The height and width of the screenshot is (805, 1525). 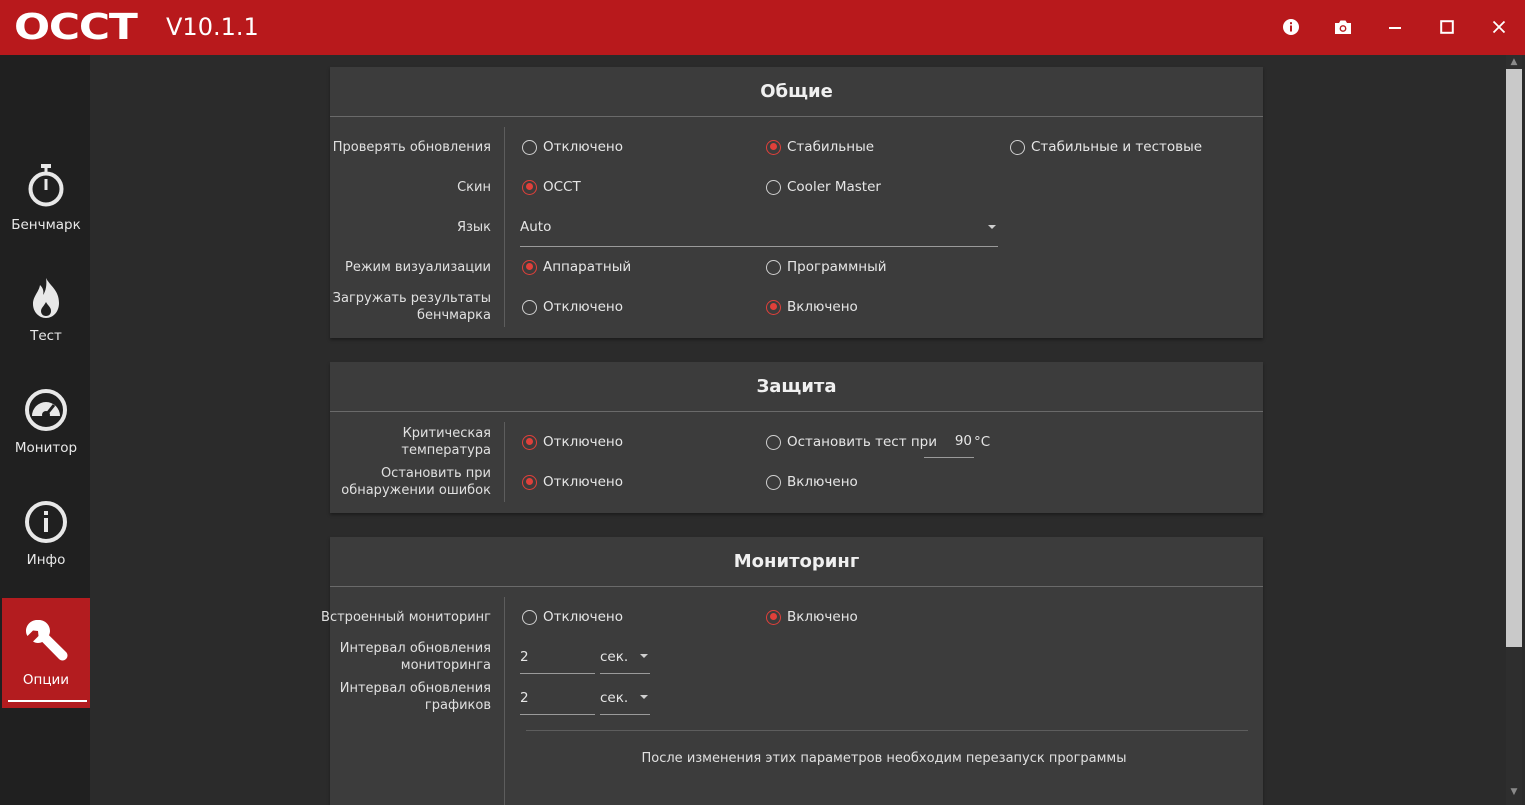 What do you see at coordinates (887, 730) in the screenshot?
I see `divider` at bounding box center [887, 730].